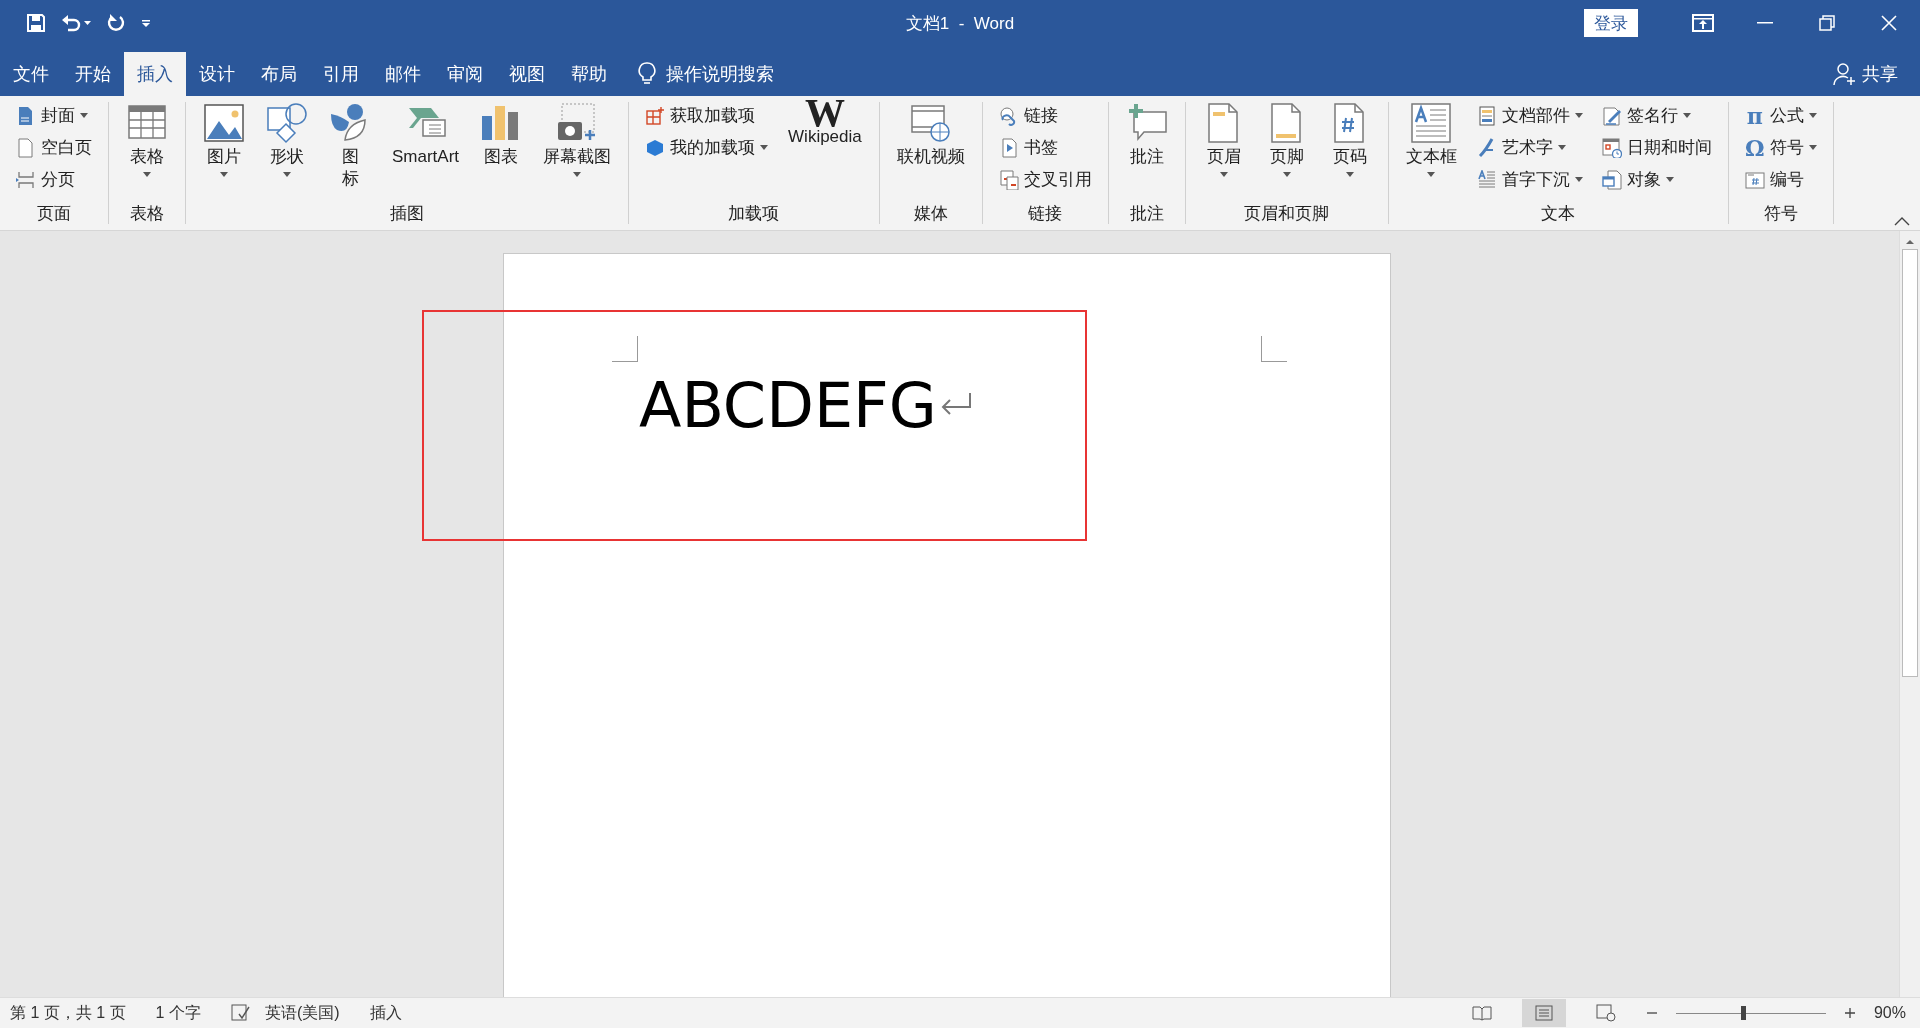 The image size is (1920, 1028). I want to click on symbol-icon: Ω, so click(1754, 147).